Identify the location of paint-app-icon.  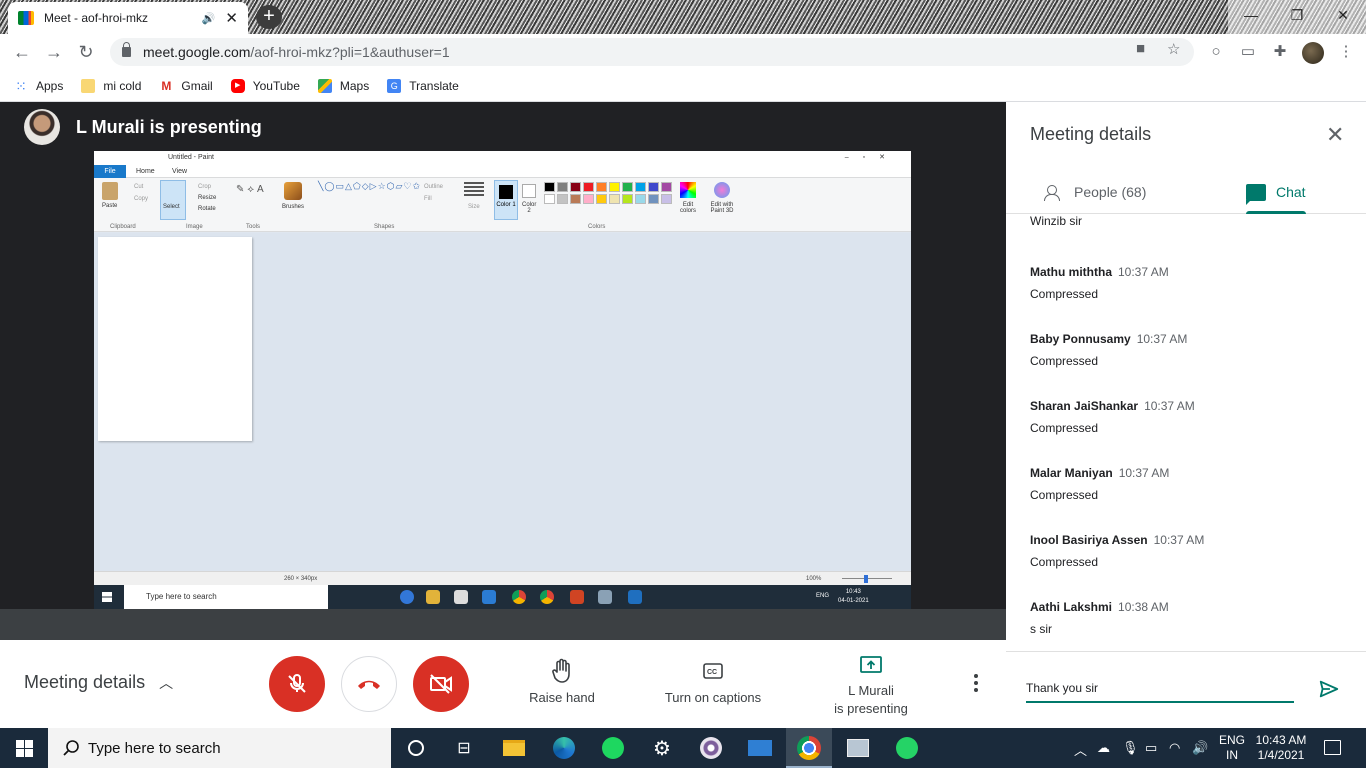
(858, 748).